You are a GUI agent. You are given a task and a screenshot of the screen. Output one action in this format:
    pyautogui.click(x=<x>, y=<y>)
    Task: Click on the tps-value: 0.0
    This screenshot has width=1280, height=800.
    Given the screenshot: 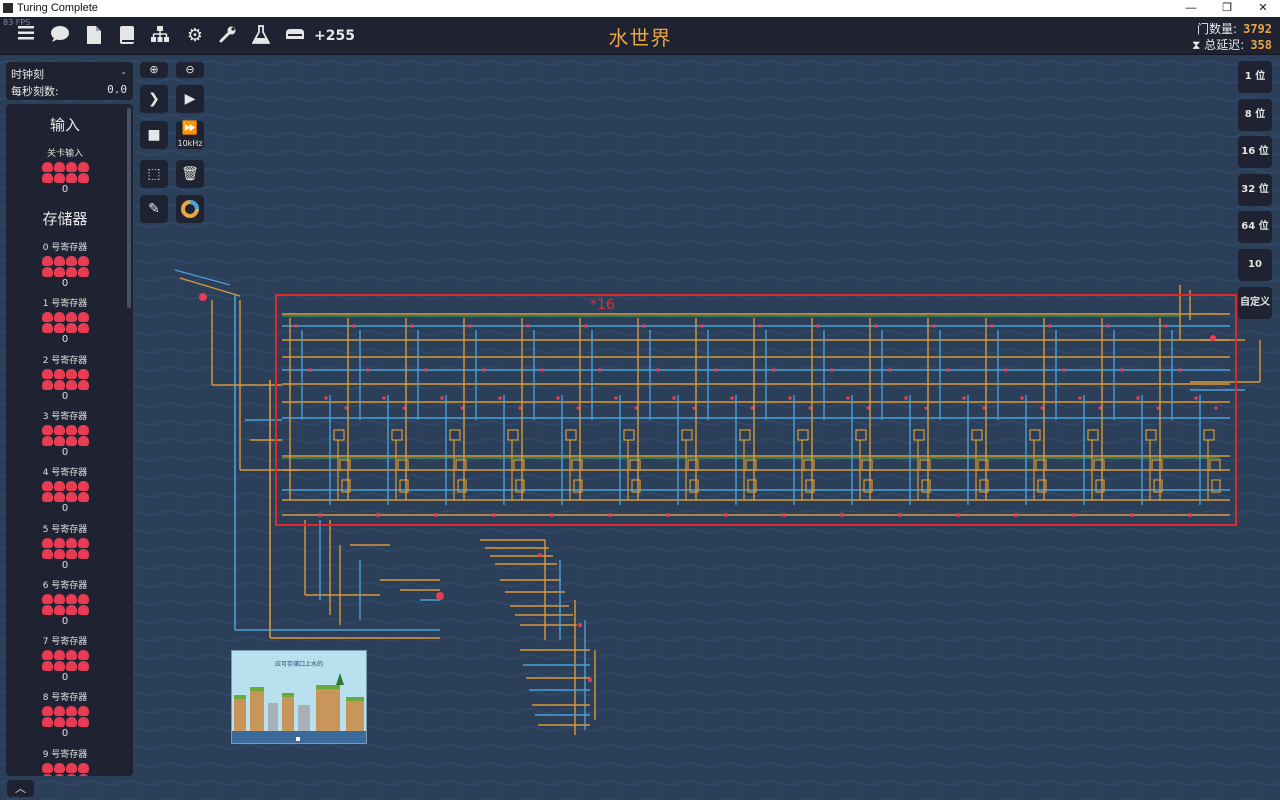 What is the action you would take?
    pyautogui.click(x=117, y=89)
    